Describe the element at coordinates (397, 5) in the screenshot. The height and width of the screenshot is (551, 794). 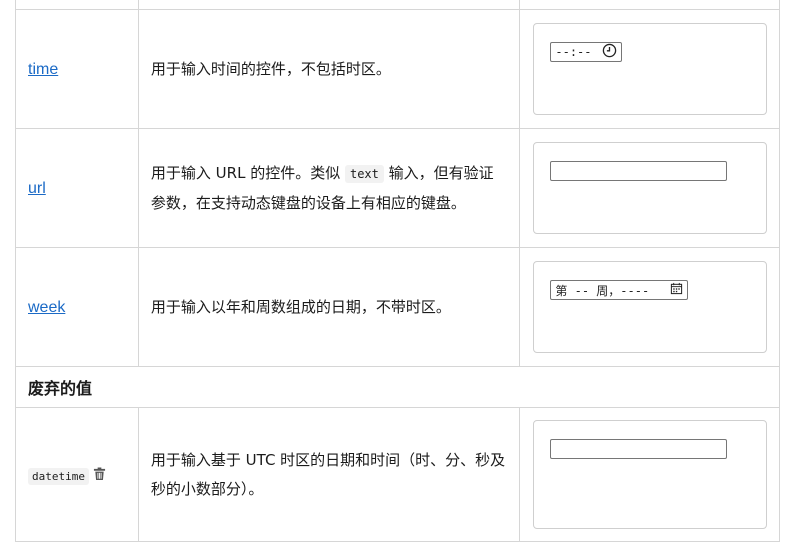
I see `table-row` at that location.